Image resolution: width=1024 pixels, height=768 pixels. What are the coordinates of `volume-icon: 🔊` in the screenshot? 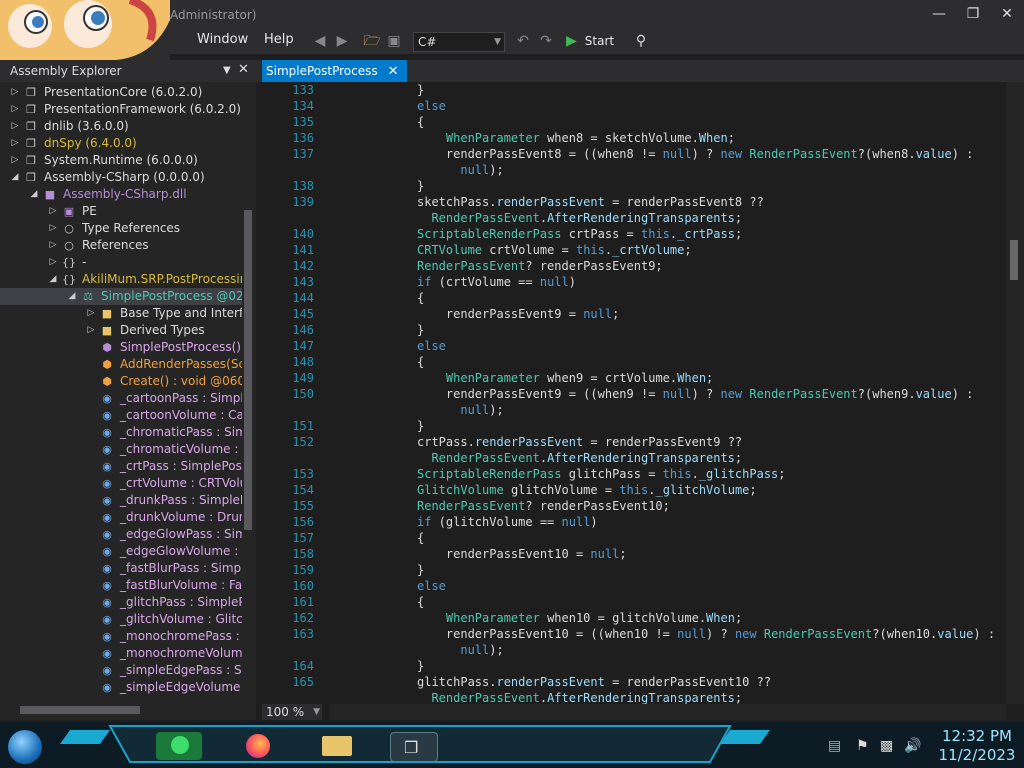 It's located at (912, 746).